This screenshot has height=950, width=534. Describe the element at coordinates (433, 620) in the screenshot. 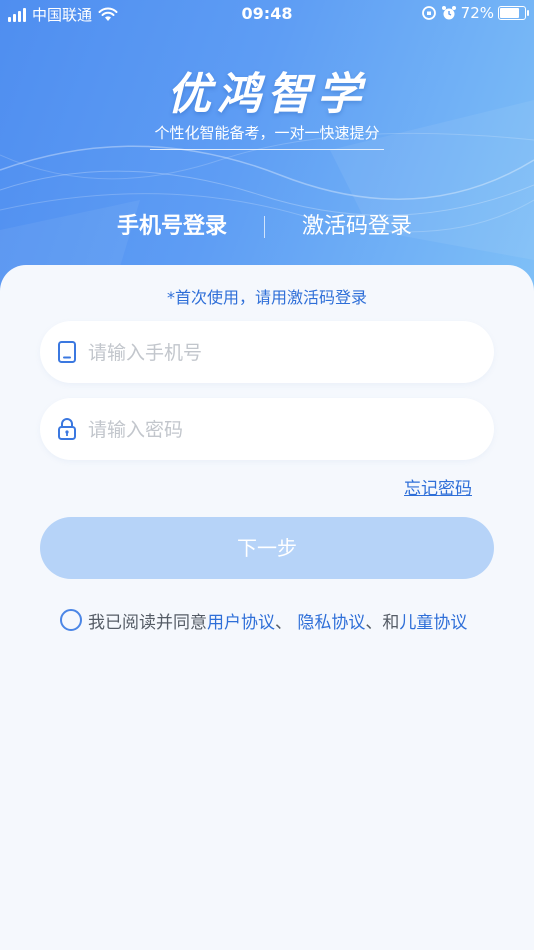

I see `child-agreement-link: 儿童协议` at that location.